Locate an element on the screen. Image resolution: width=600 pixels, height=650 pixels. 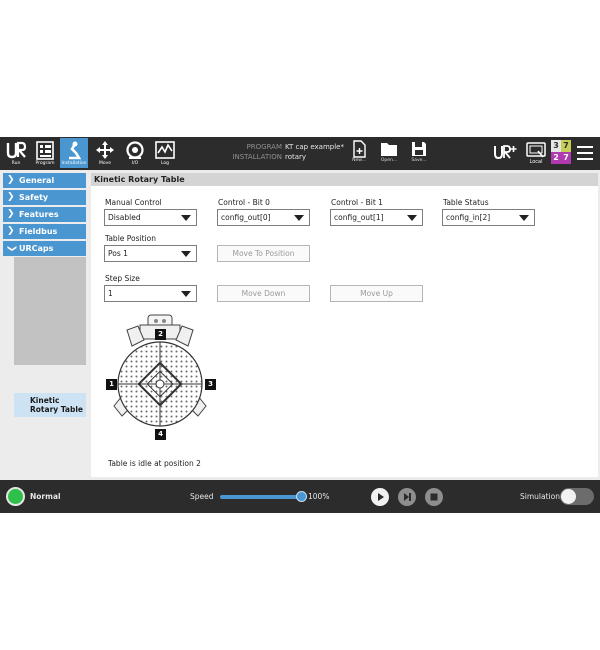
nav-item-label: Safety is located at coordinates (34, 197).